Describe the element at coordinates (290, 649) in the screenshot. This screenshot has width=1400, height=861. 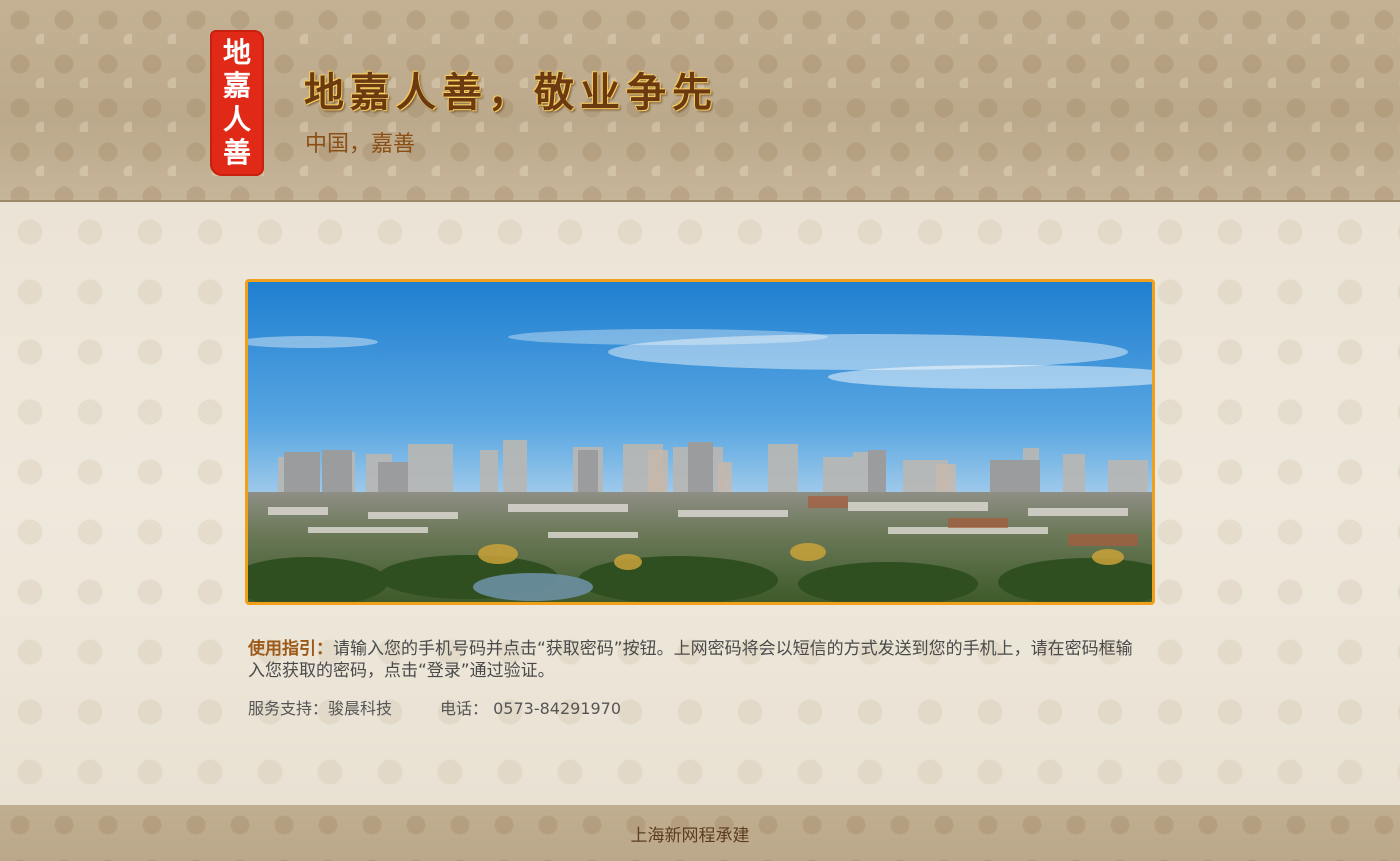
I see `usage-guide-label: 使用指引：` at that location.